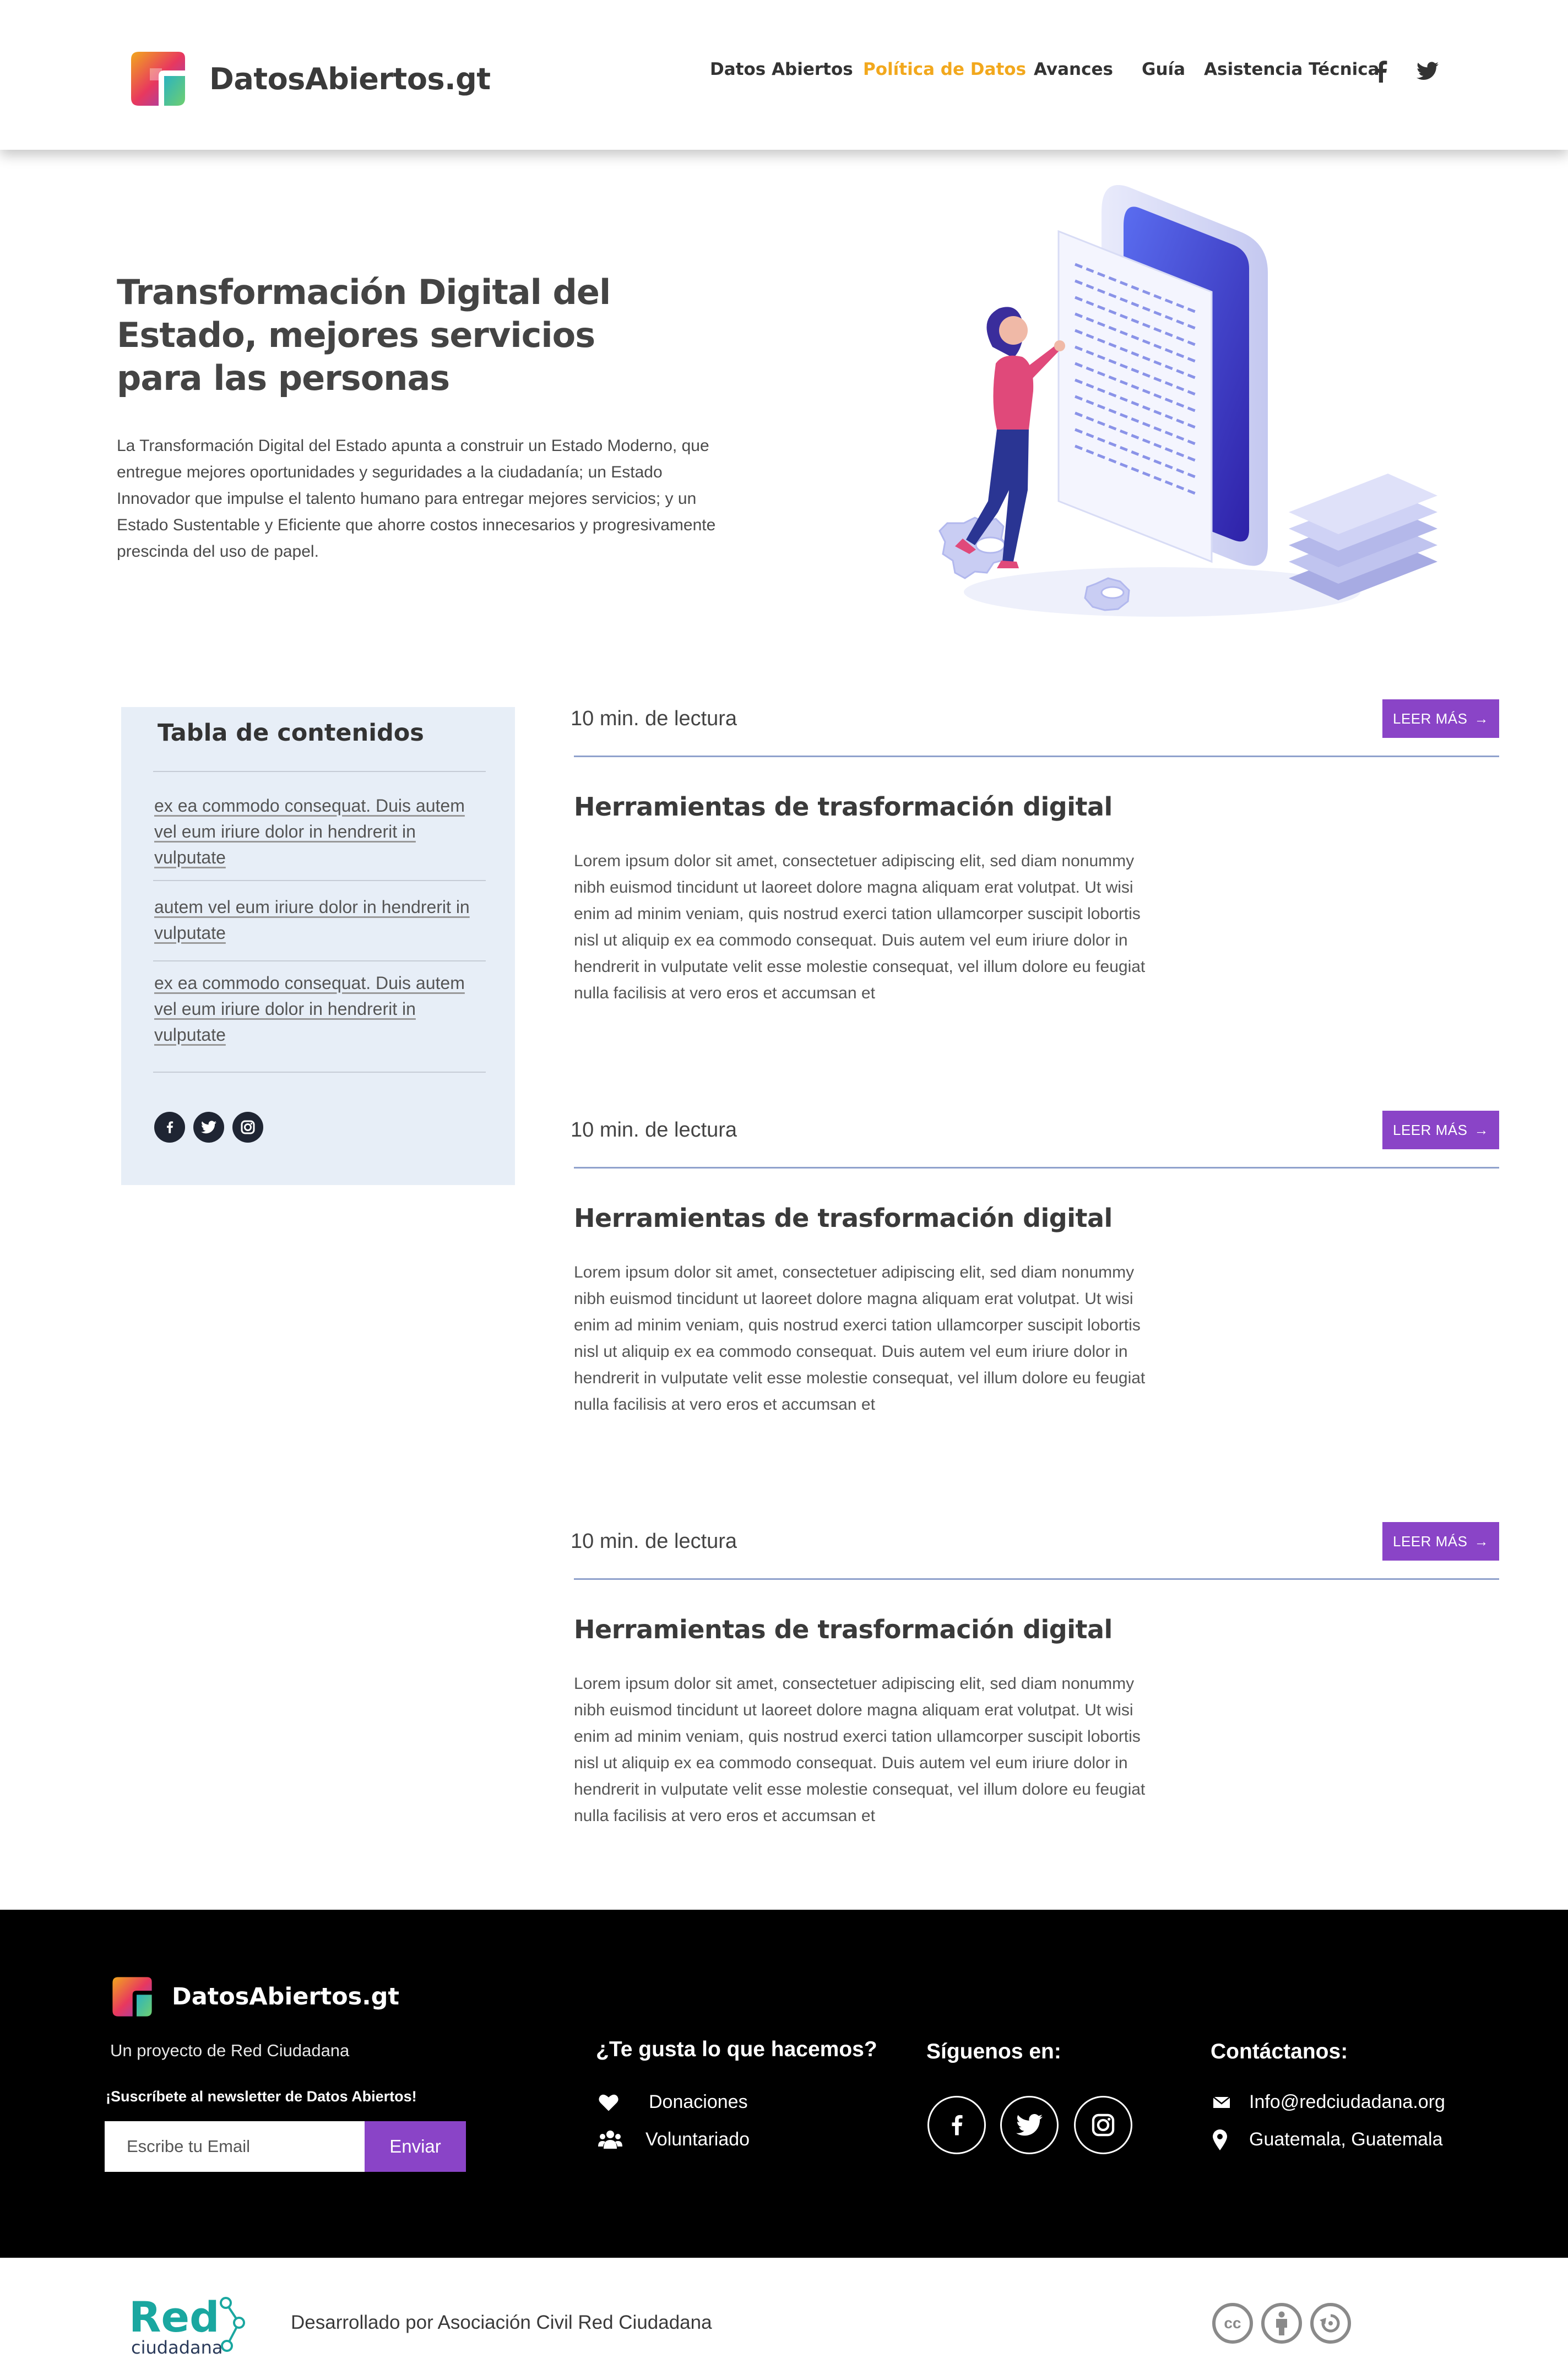 The height and width of the screenshot is (2380, 1568). What do you see at coordinates (1279, 2051) in the screenshot?
I see `contact-heading: Contáctanos:` at bounding box center [1279, 2051].